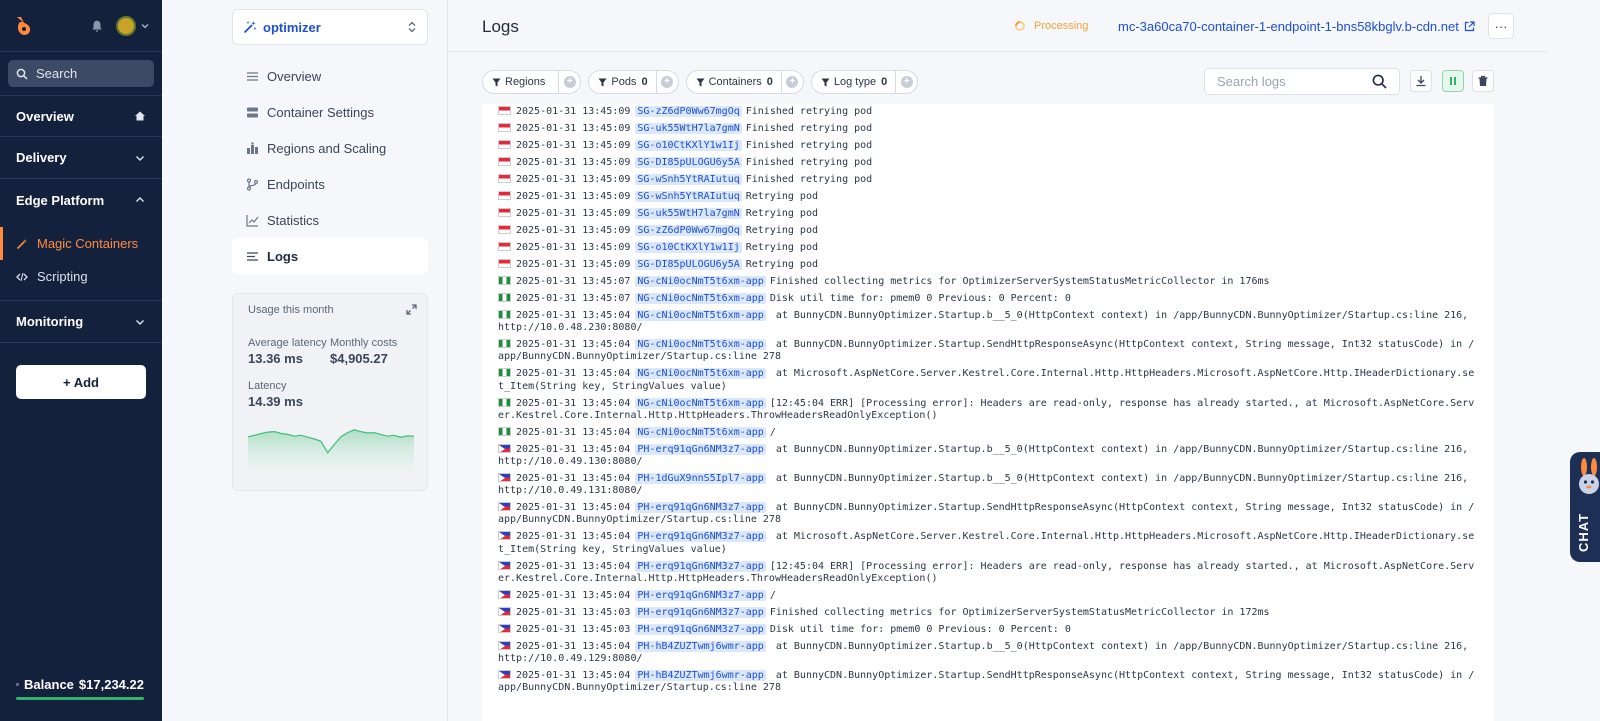 The width and height of the screenshot is (1600, 721). Describe the element at coordinates (1585, 507) in the screenshot. I see `chat-widget: CHAT` at that location.